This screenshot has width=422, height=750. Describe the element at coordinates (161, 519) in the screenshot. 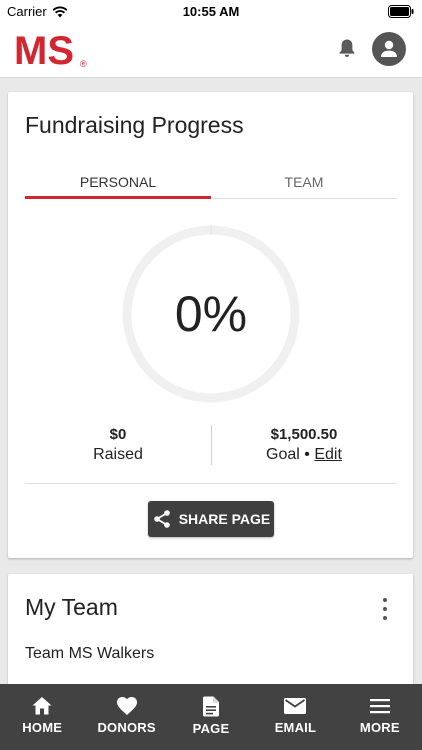

I see `share-icon` at that location.